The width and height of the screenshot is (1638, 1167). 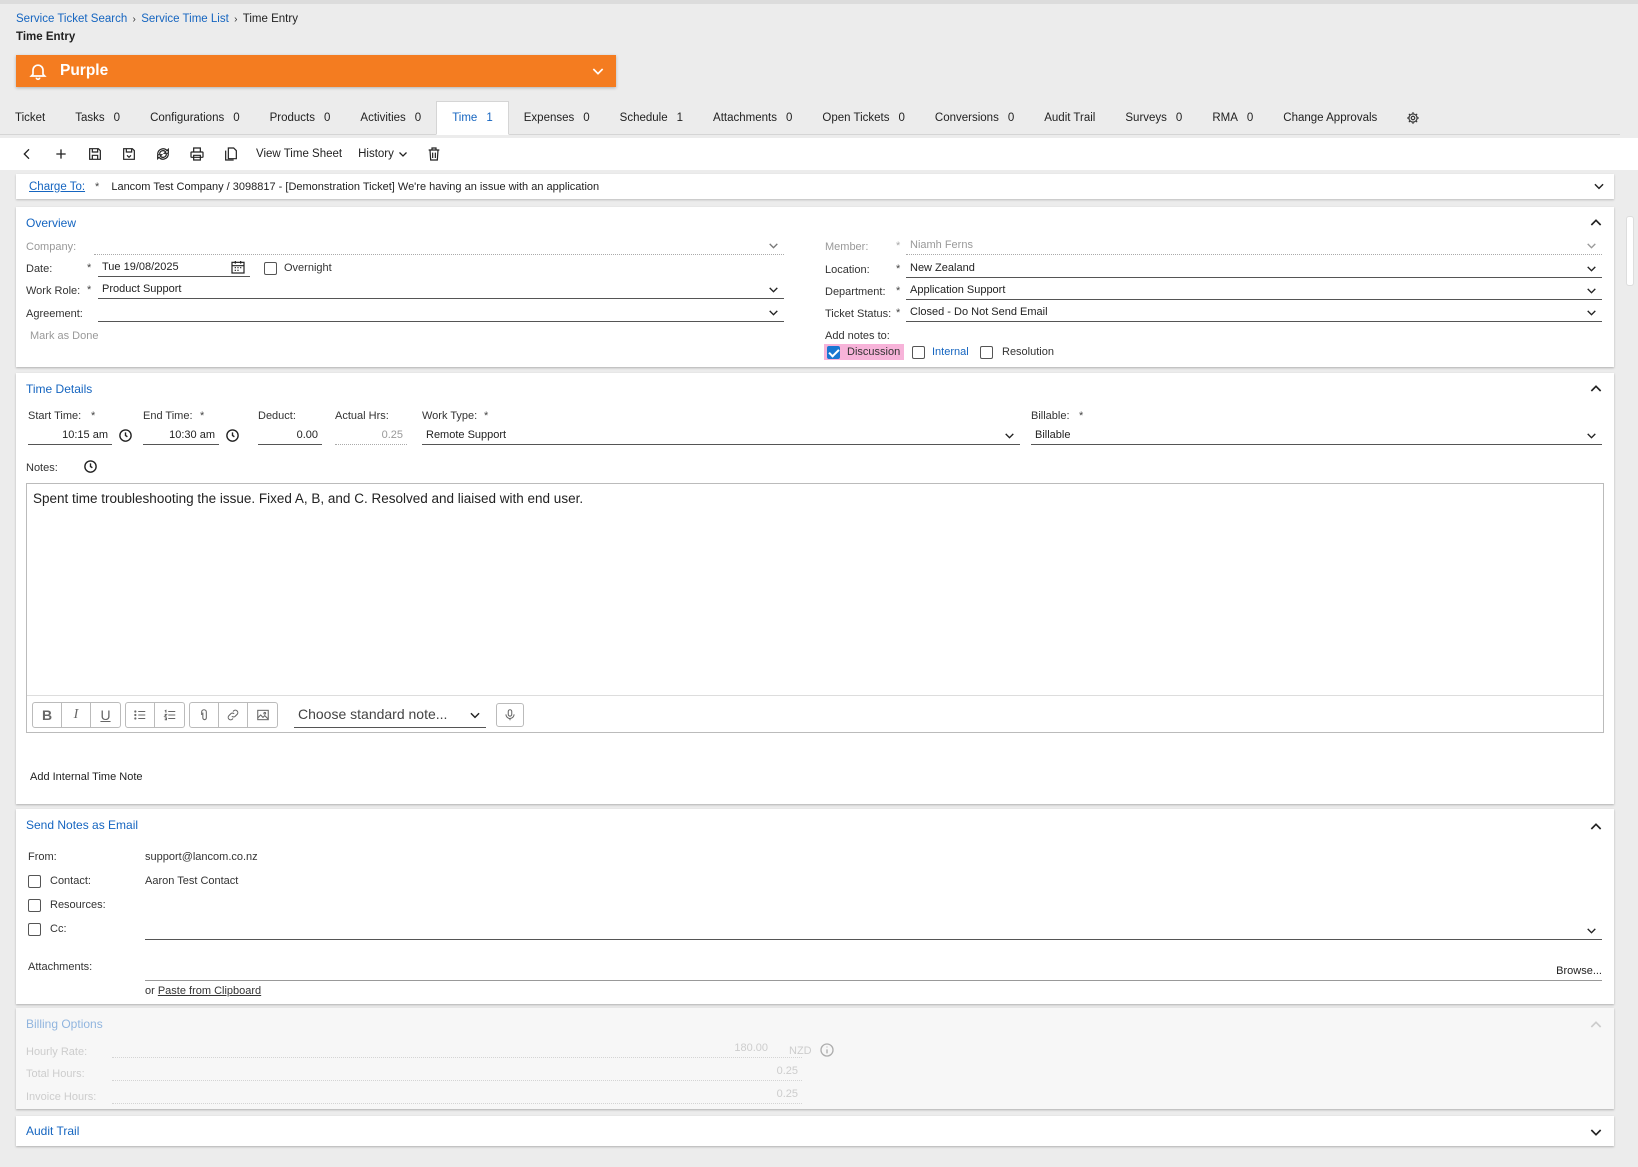 What do you see at coordinates (1330, 117) in the screenshot?
I see `tab-change-approvals: Change Approvals` at bounding box center [1330, 117].